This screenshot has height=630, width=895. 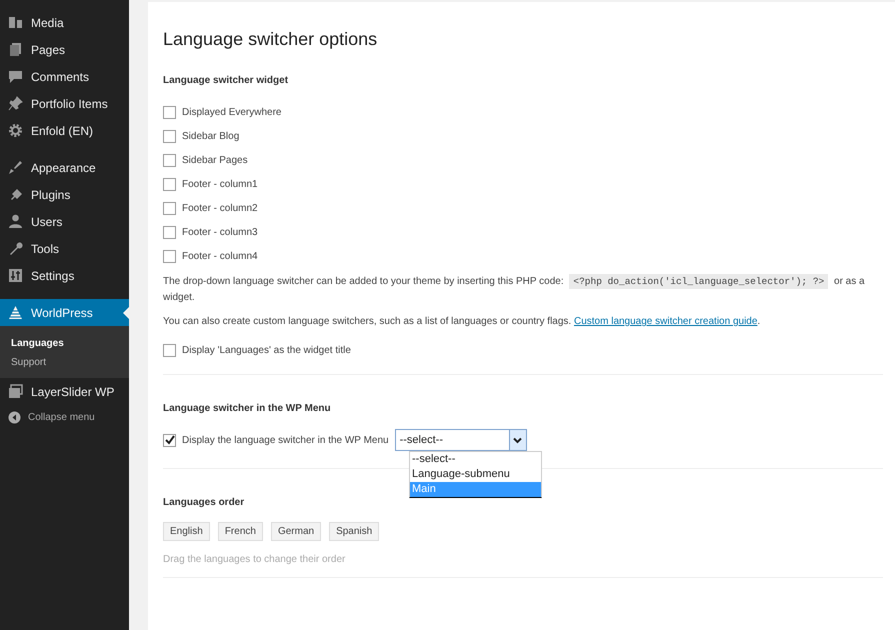 What do you see at coordinates (64, 417) in the screenshot?
I see `collapse-menu-button: Collapse menu` at bounding box center [64, 417].